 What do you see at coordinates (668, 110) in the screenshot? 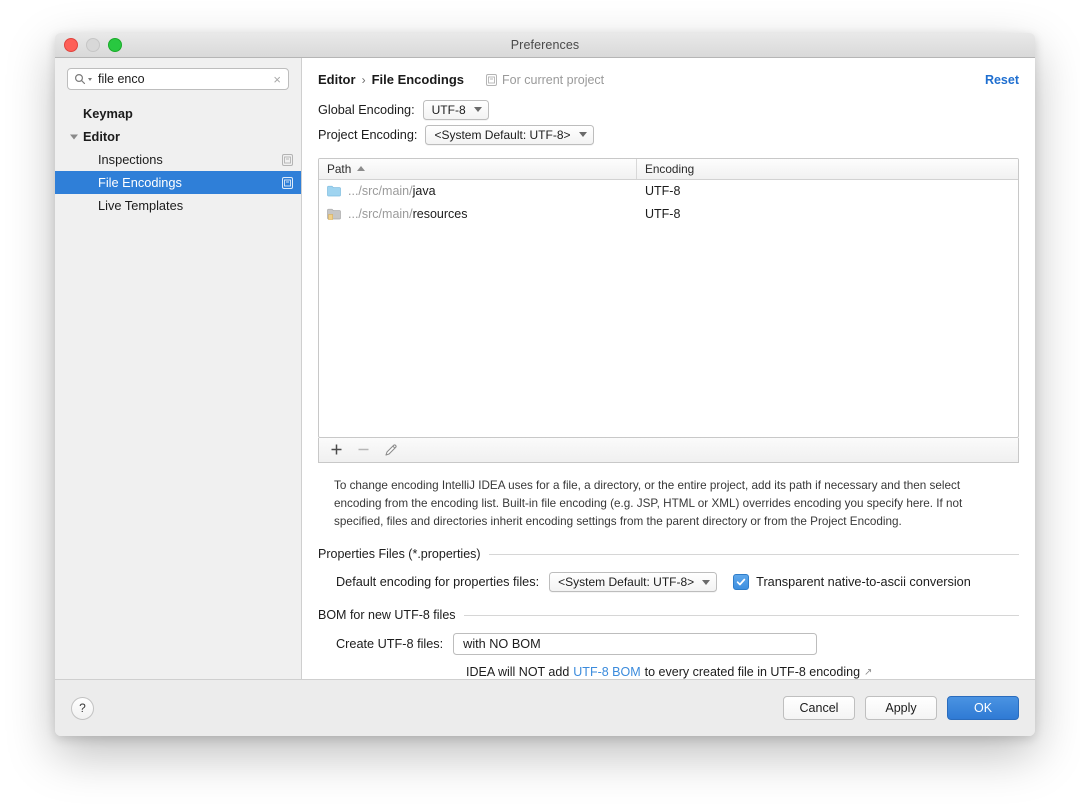
I see `global-encoding-row: Global Encoding: UTF-8` at bounding box center [668, 110].